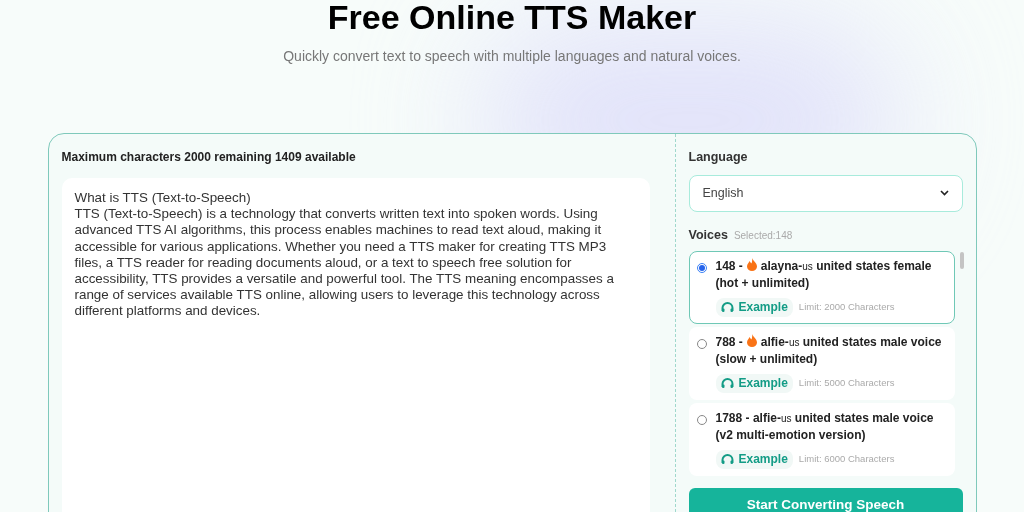  I want to click on voice-option: 788 - alfie-us united states male voice (slow + unlimited) Example Limit: 5000 Characters, so click(821, 363).